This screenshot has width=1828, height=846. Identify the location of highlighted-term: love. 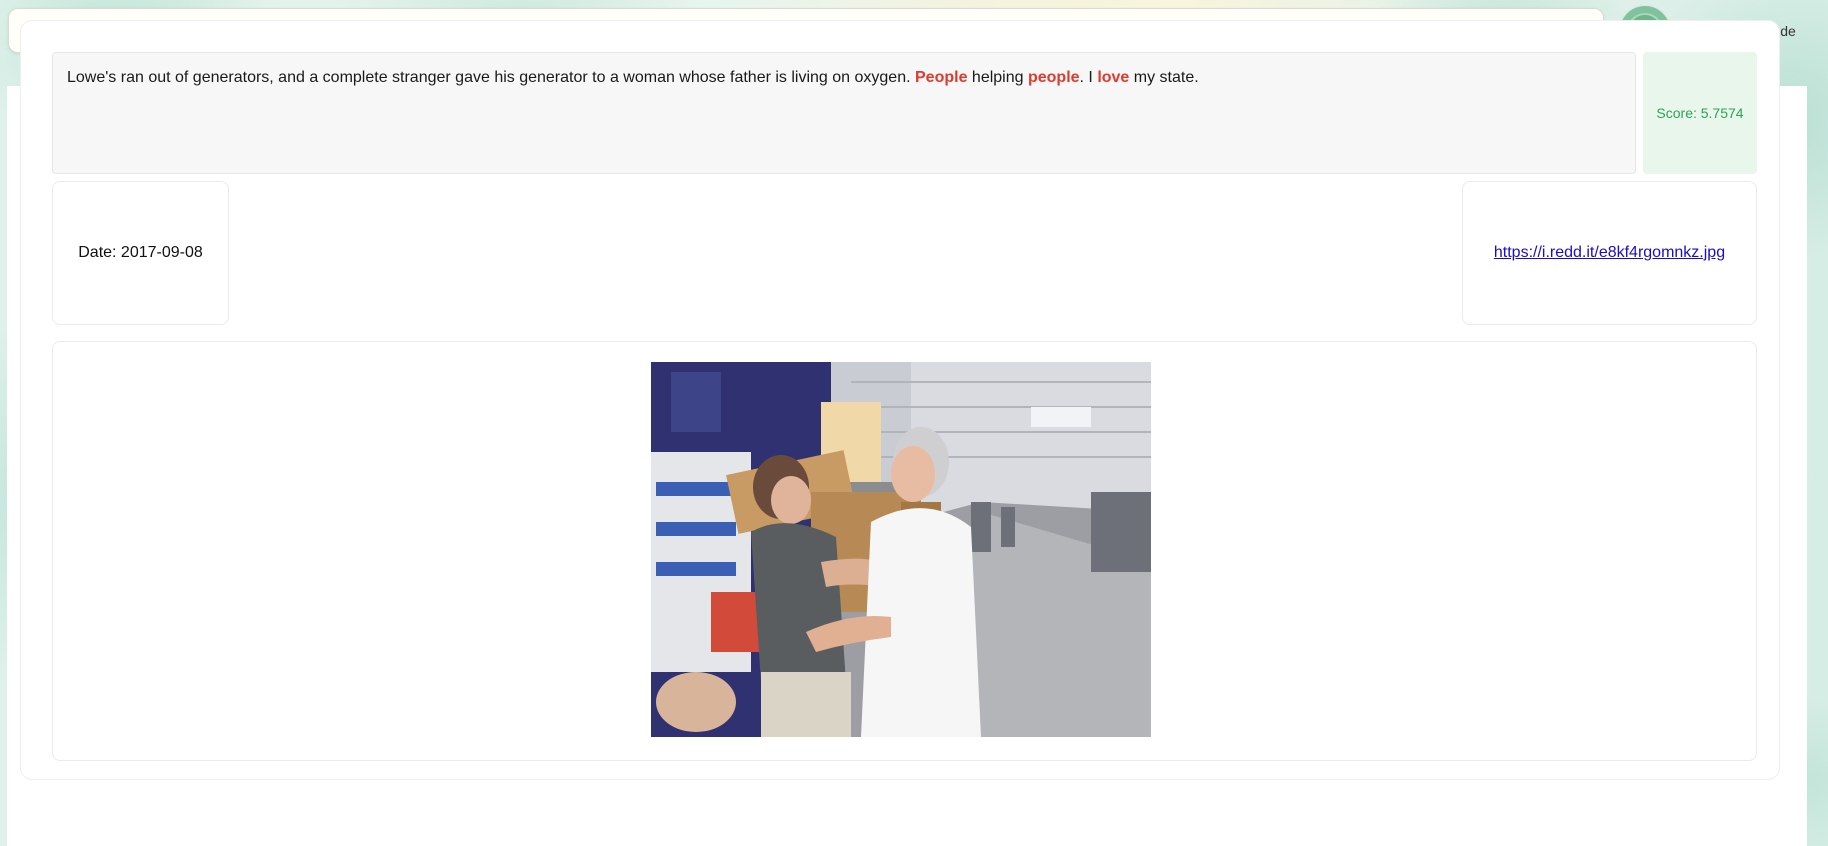
(1113, 77).